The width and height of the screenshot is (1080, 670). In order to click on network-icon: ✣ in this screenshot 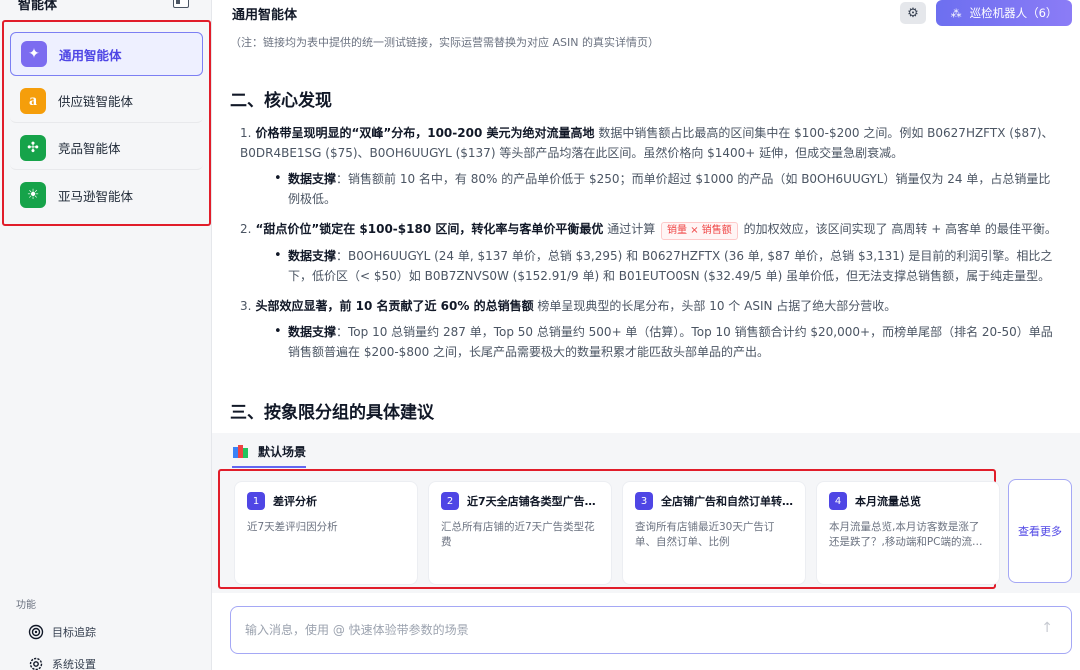, I will do `click(33, 147)`.